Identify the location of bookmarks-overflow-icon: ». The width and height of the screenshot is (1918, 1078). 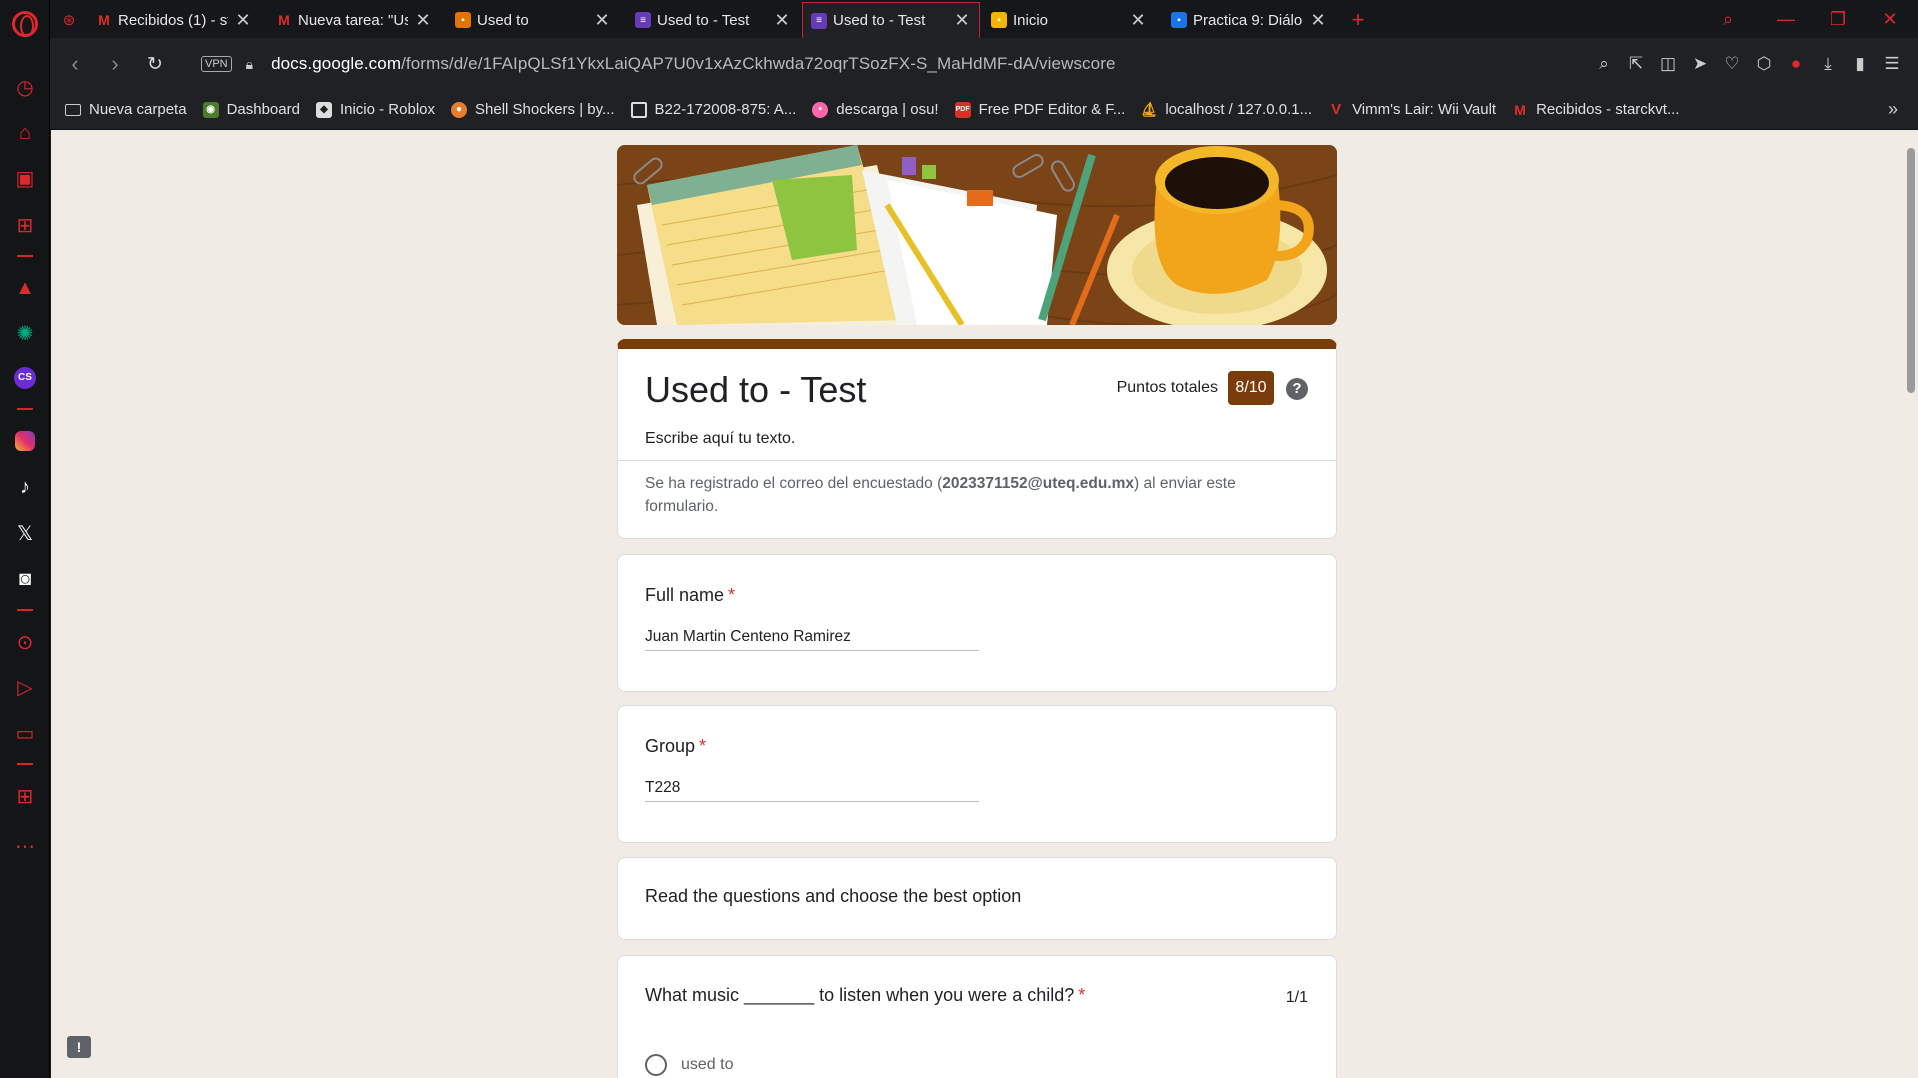
(1893, 109).